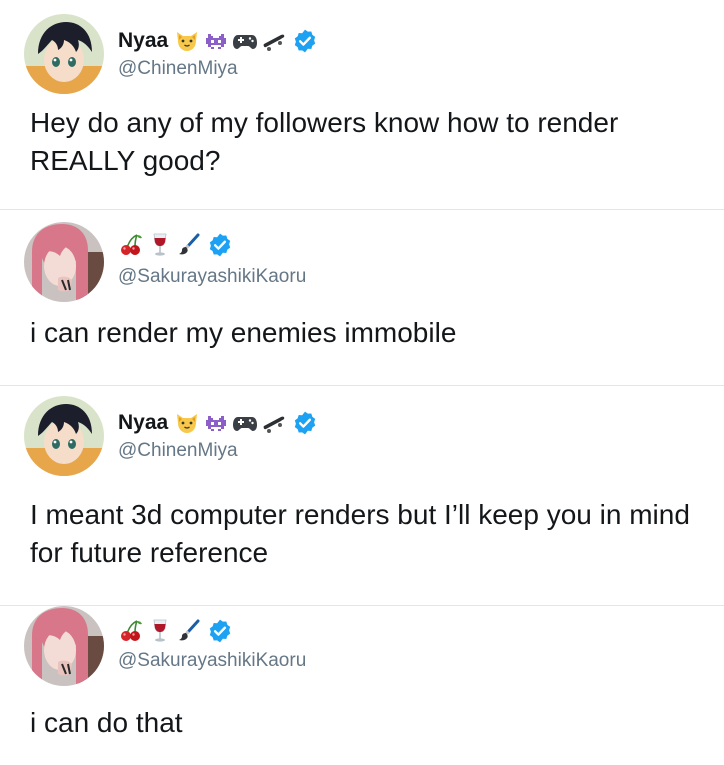 The image size is (724, 765). Describe the element at coordinates (106, 722) in the screenshot. I see `tweet-text: i can do that` at that location.